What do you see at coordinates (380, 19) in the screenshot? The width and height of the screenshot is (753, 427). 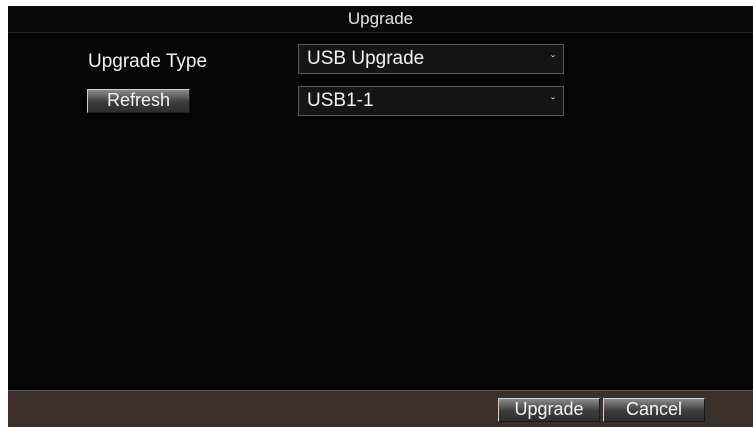 I see `dialog-title: Upgrade` at bounding box center [380, 19].